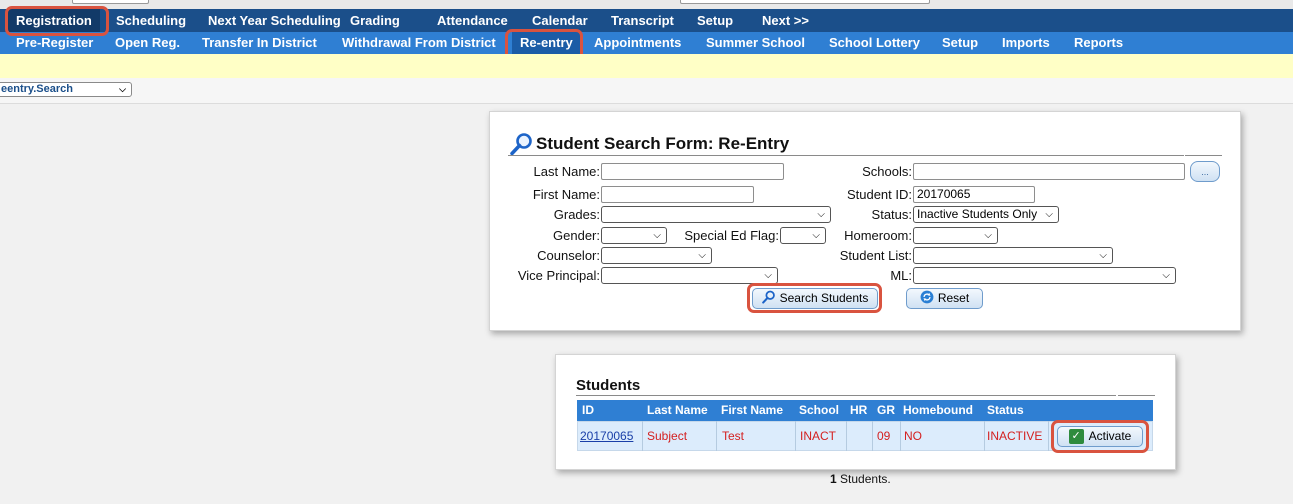 This screenshot has height=504, width=1293. Describe the element at coordinates (677, 194) in the screenshot. I see `first-name-input` at that location.